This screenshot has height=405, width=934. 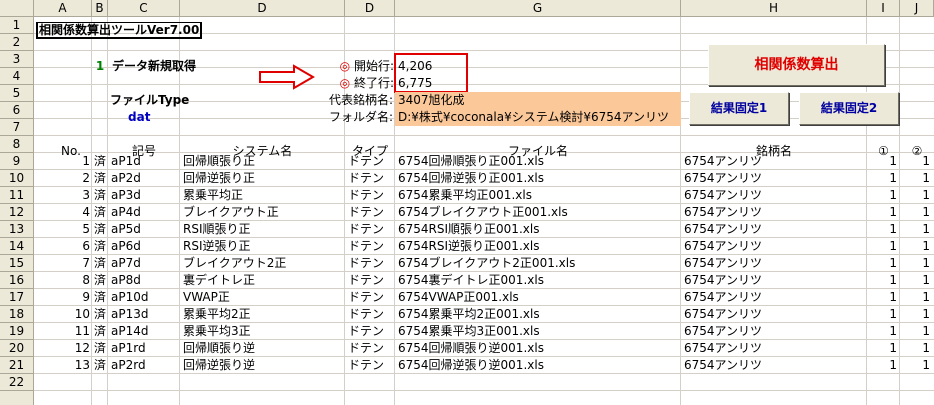 I want to click on fix-result-1-button: 結果固定1, so click(x=739, y=108).